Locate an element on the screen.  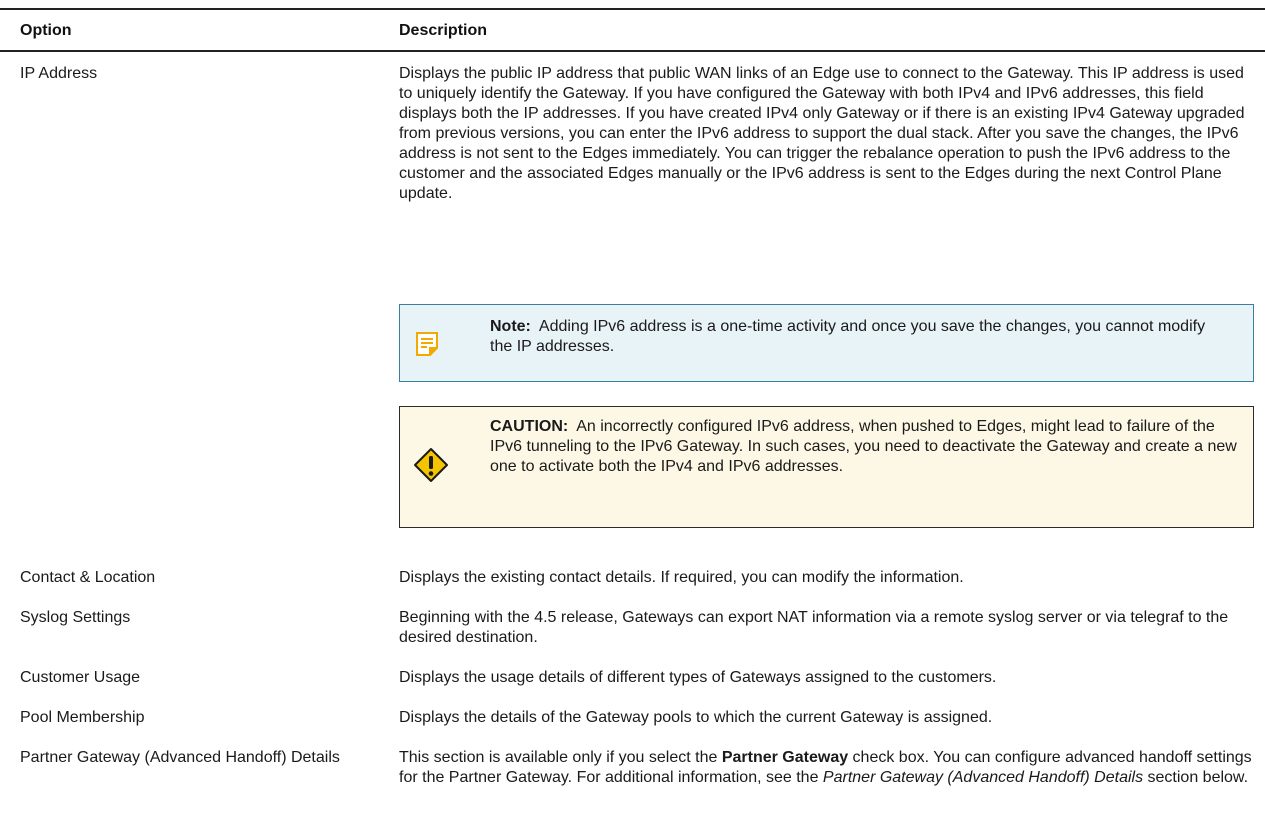
option-contact-location: Contact & Location is located at coordinates (88, 577).